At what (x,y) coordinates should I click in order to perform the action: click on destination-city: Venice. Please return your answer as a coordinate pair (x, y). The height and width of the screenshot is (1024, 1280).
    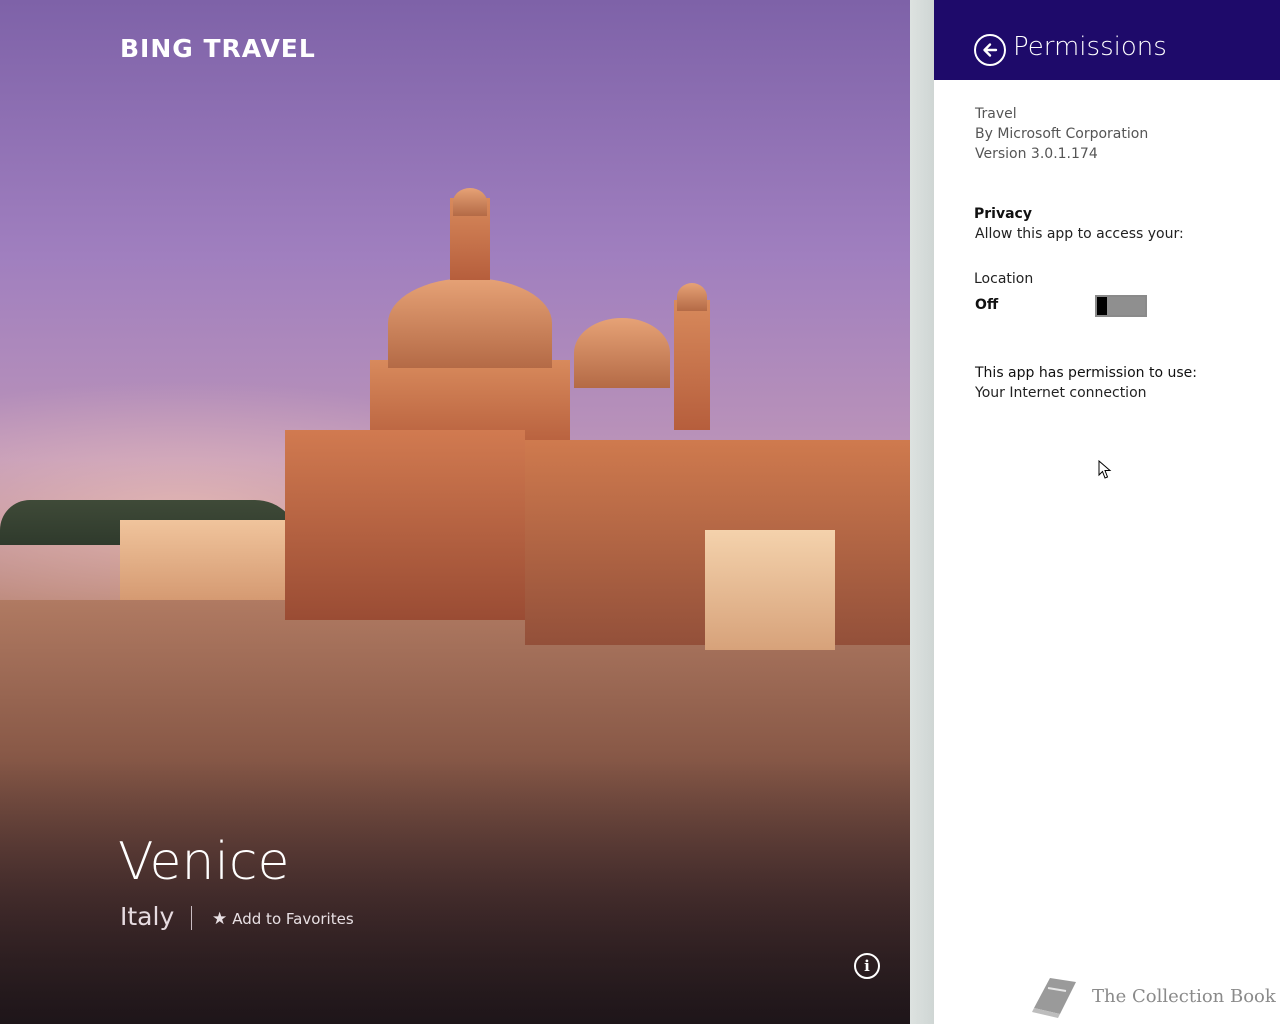
    Looking at the image, I should click on (204, 862).